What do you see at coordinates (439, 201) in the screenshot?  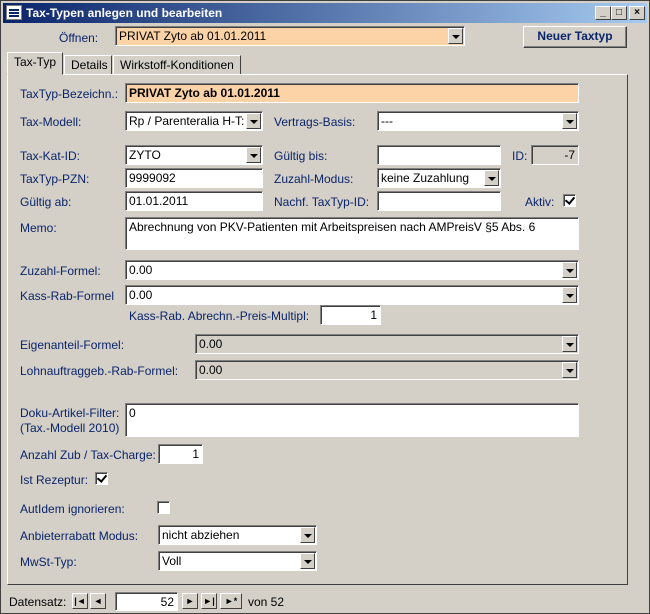 I see `nachf-field` at bounding box center [439, 201].